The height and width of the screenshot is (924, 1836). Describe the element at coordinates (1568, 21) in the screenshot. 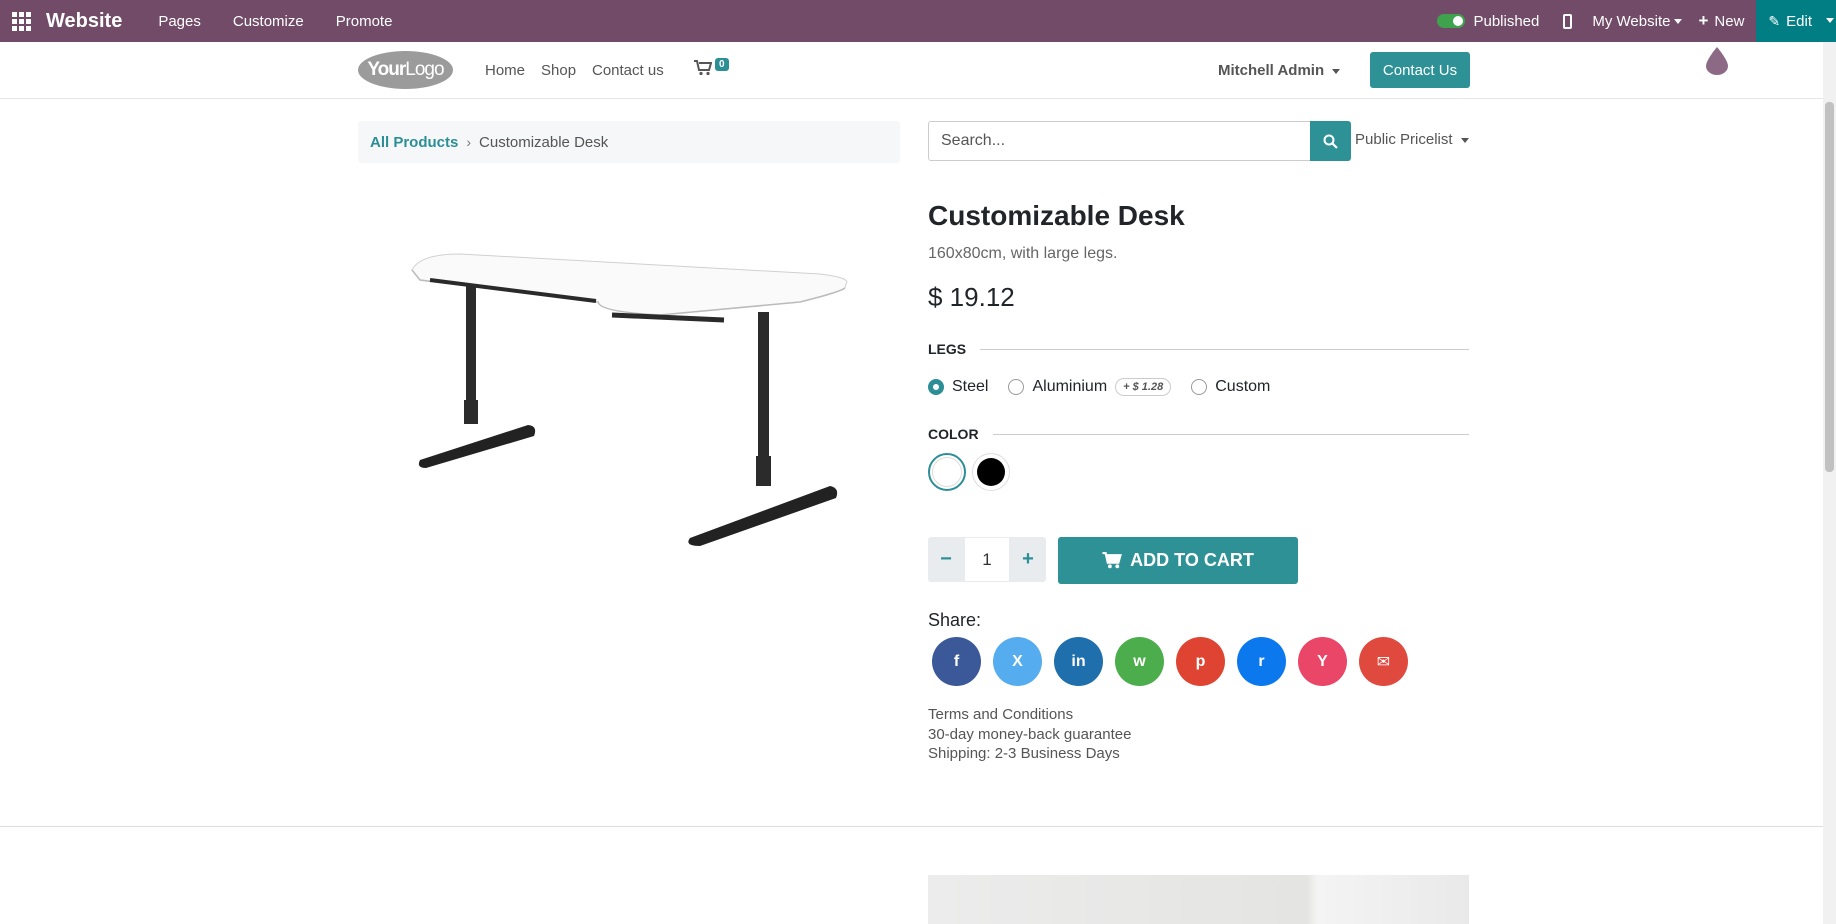

I see `mobile-preview-icon` at that location.